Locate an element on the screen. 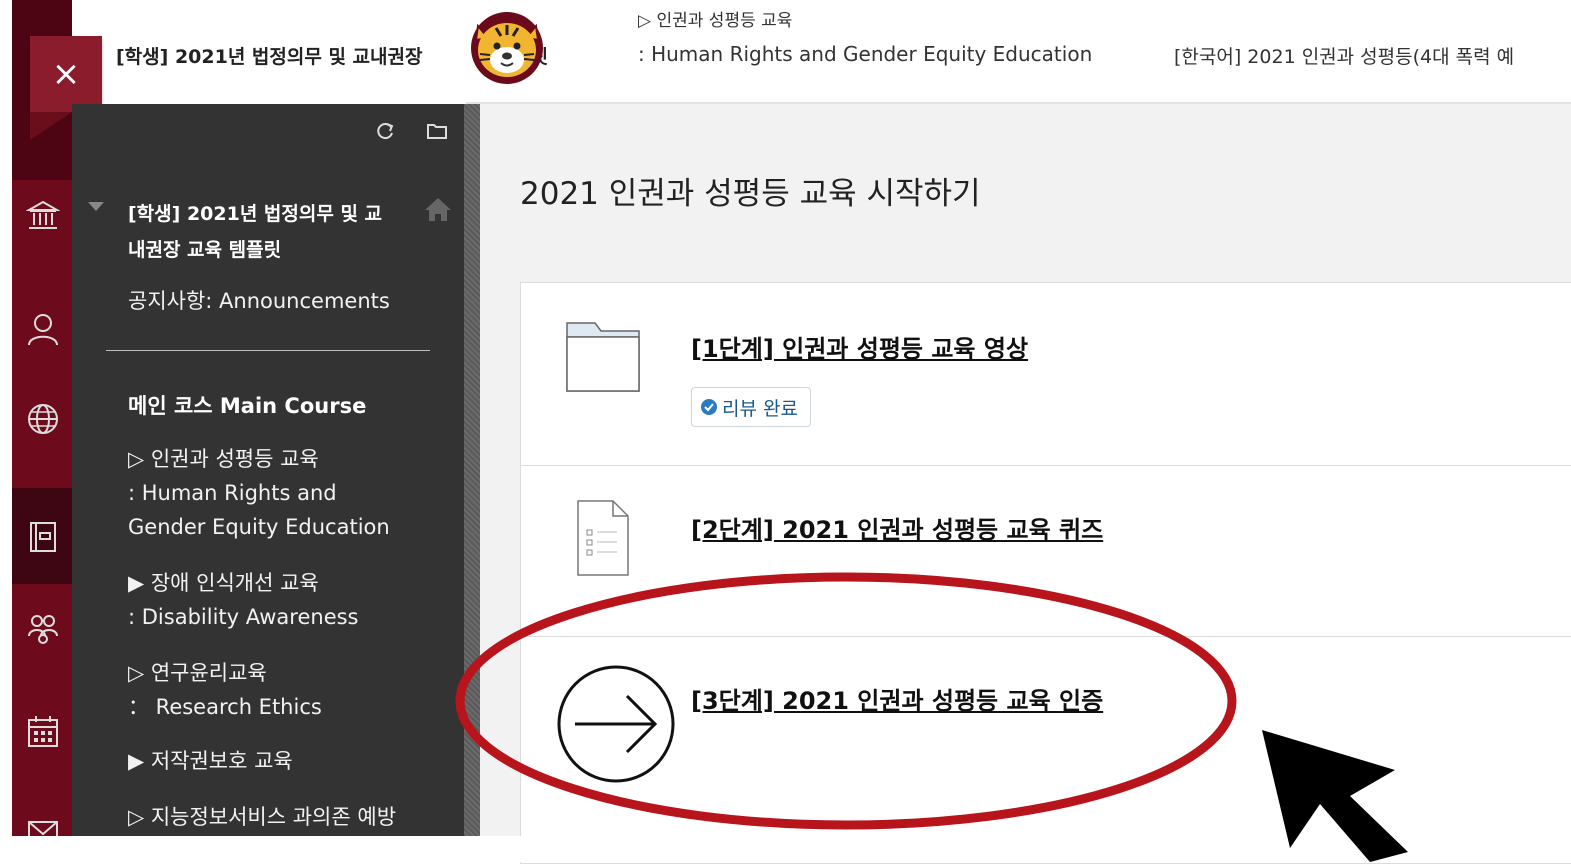  institution-icon is located at coordinates (43, 215).